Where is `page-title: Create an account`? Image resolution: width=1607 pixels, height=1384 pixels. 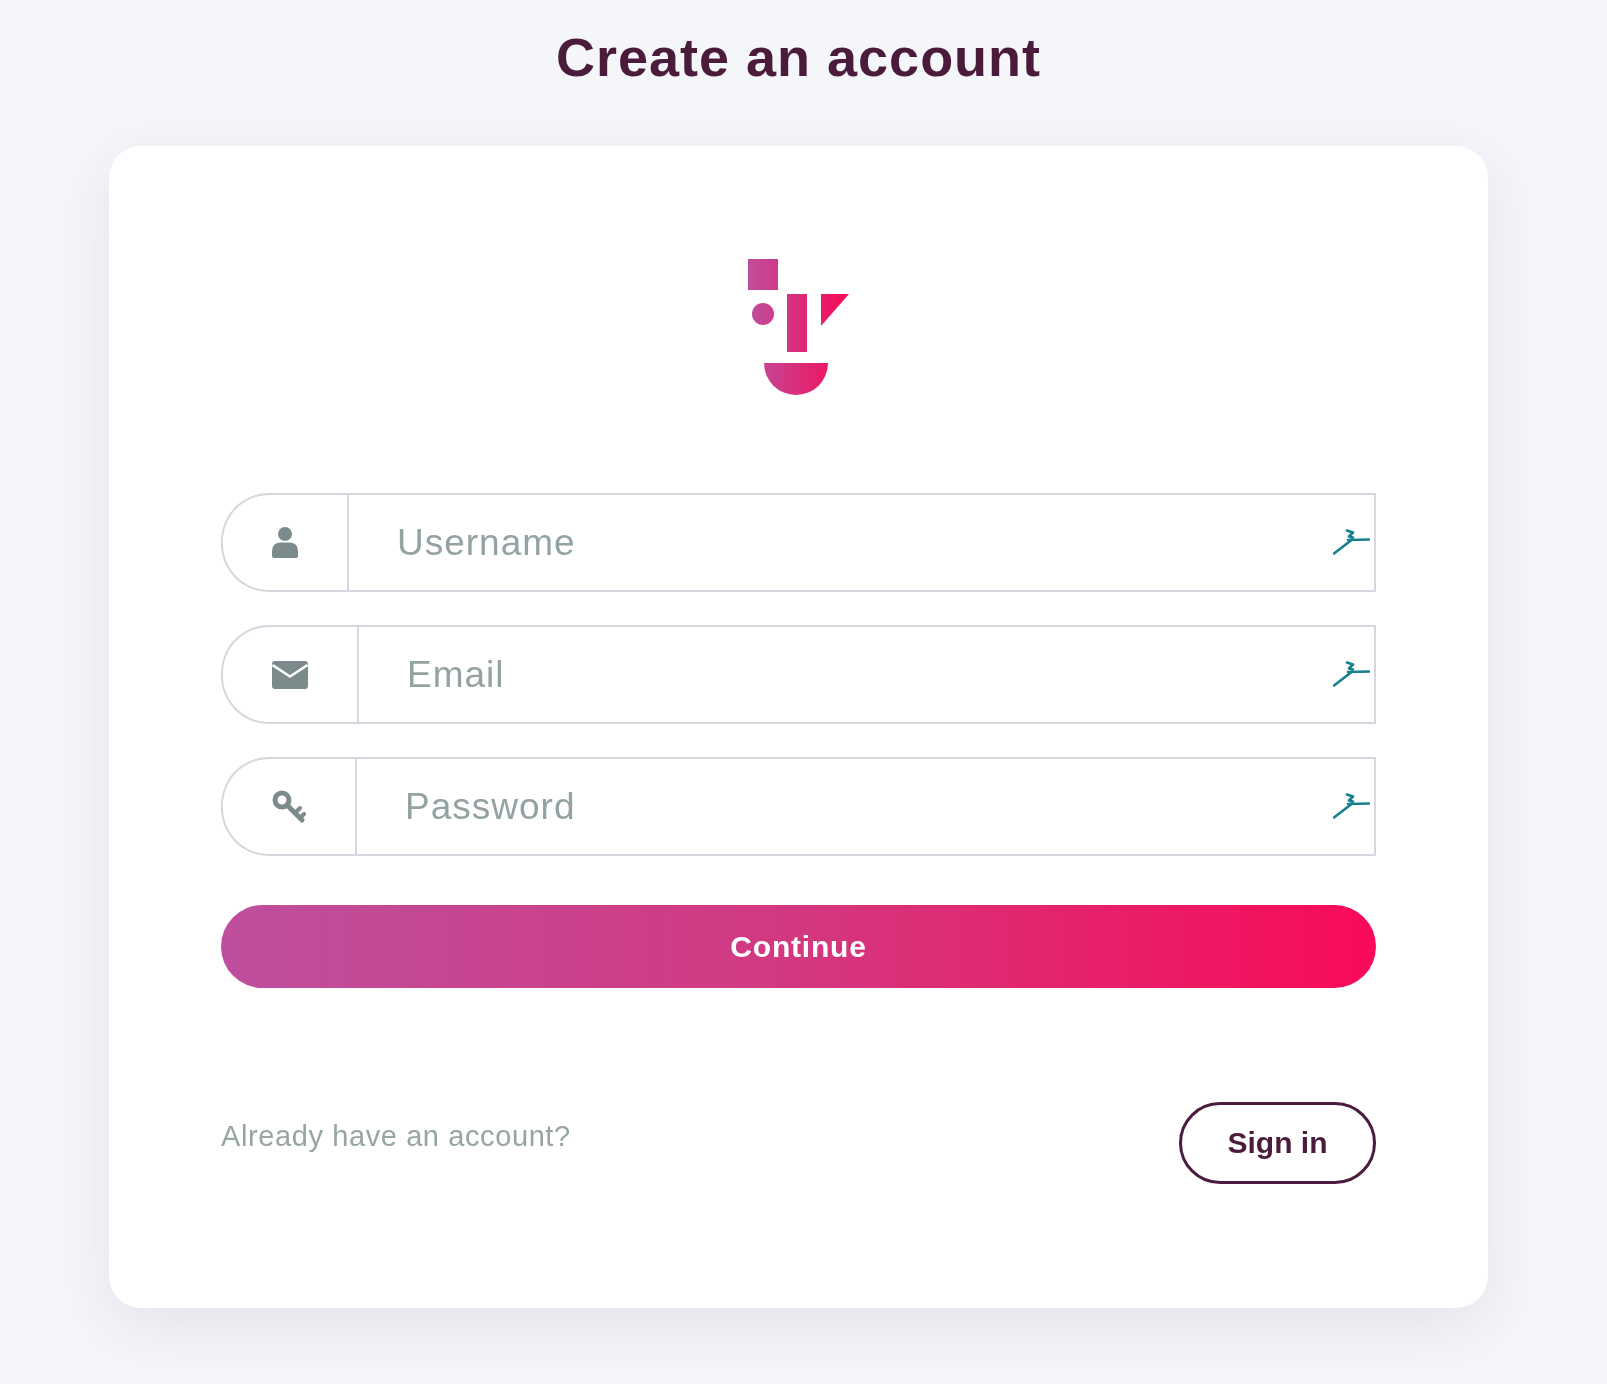
page-title: Create an account is located at coordinates (798, 57).